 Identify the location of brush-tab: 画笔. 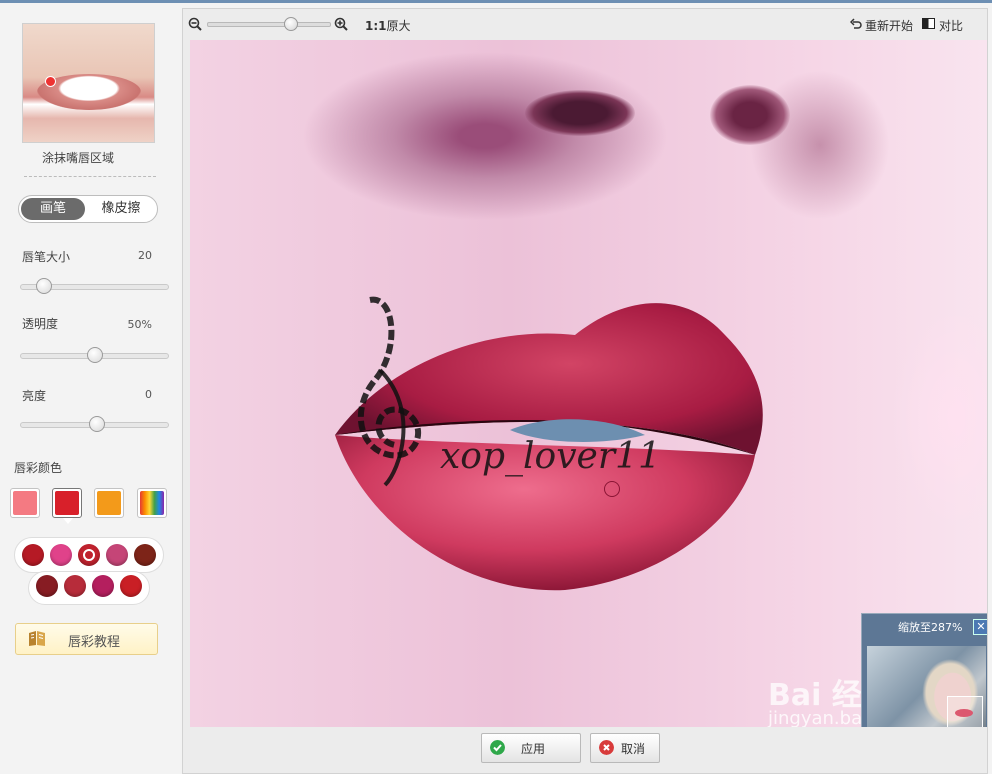
(53, 209).